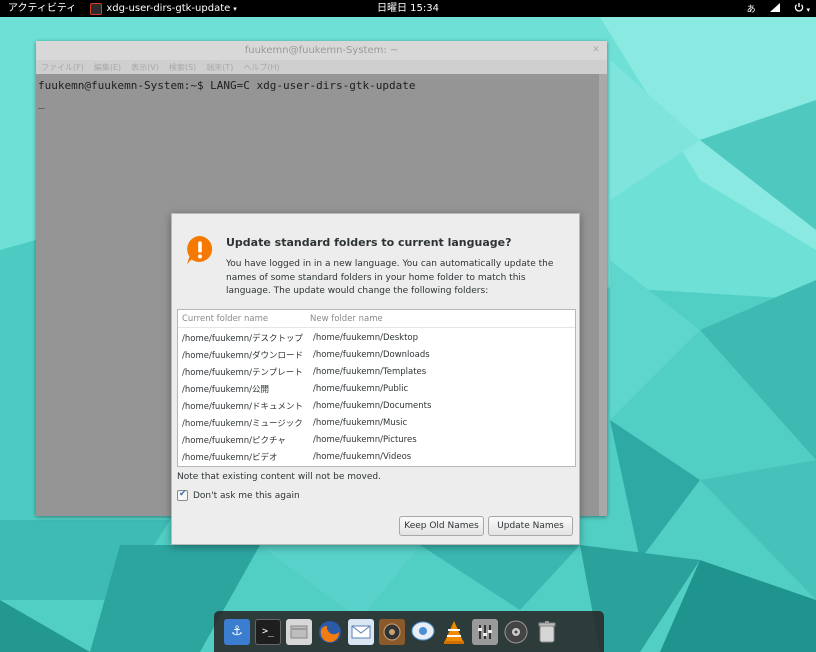 Image resolution: width=816 pixels, height=652 pixels. I want to click on system-tray: あ ▾, so click(778, 8).